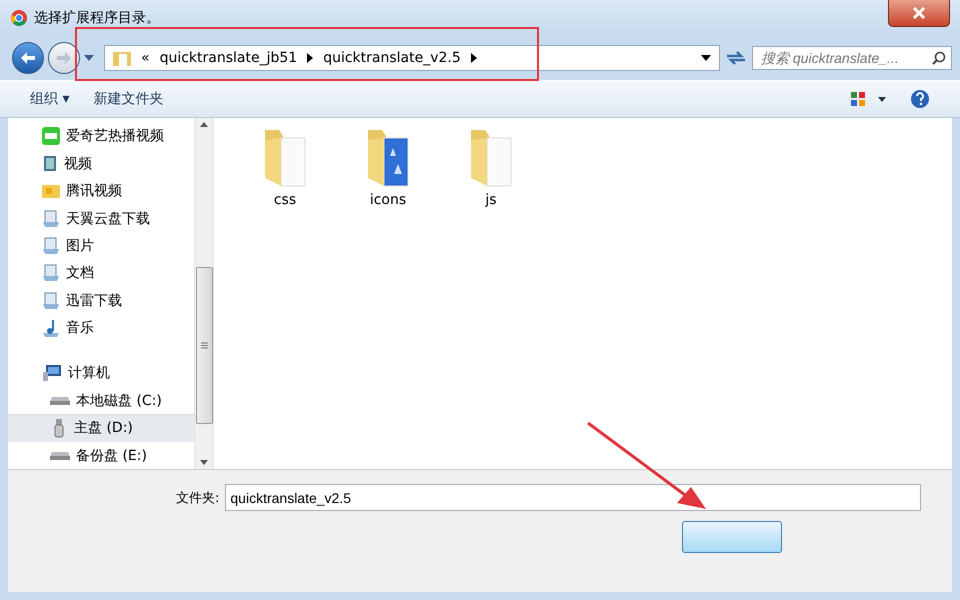 This screenshot has height=600, width=960. I want to click on address-bar: « quicktranslate_jb51 quicktranslate_v2.5, so click(412, 58).